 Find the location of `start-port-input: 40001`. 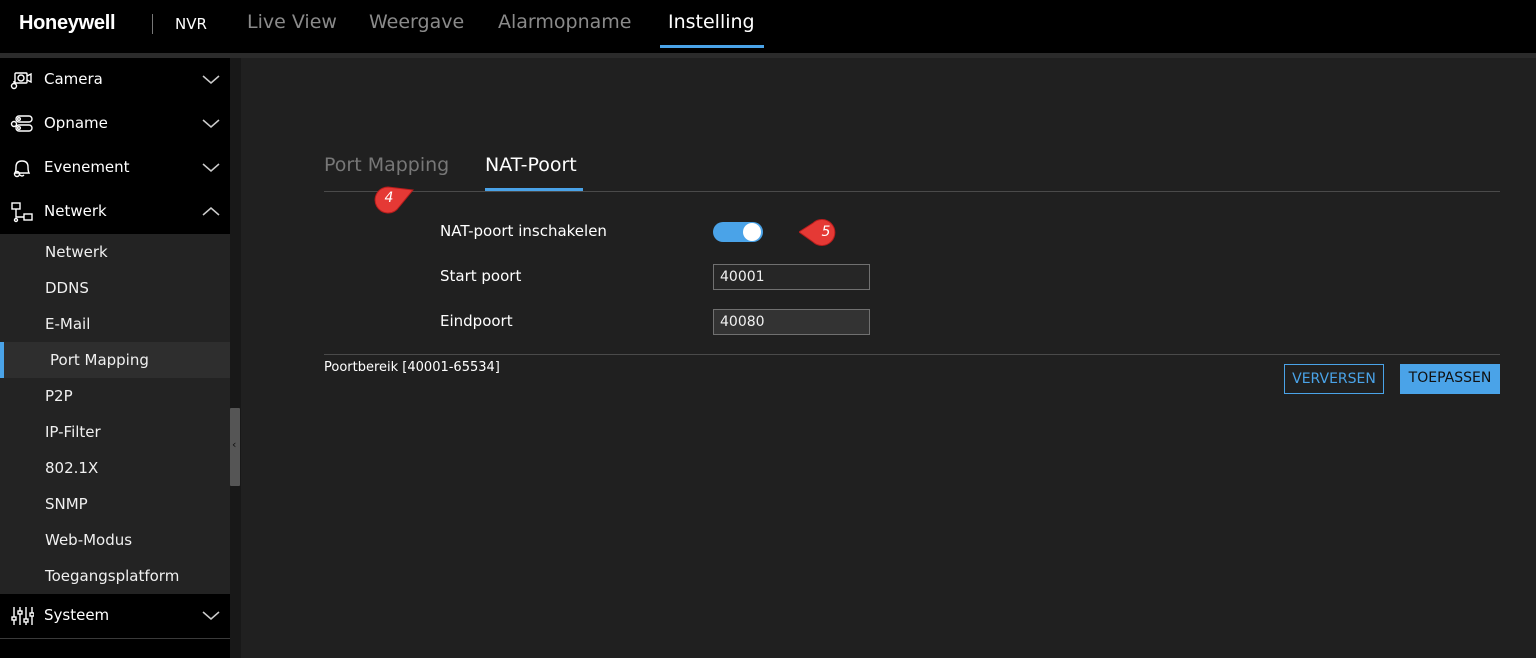

start-port-input: 40001 is located at coordinates (791, 277).